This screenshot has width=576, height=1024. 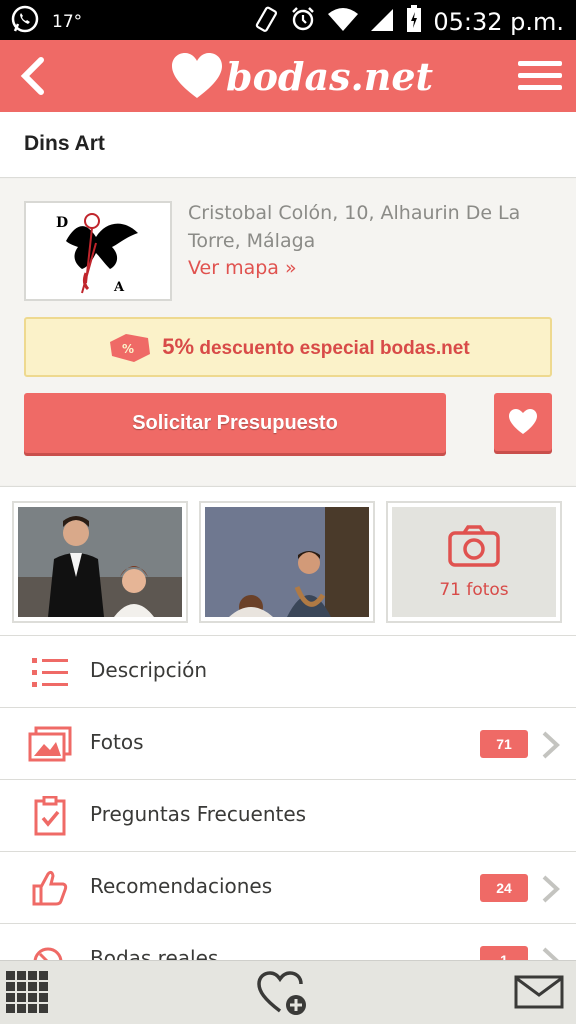 I want to click on back-button, so click(x=32, y=76).